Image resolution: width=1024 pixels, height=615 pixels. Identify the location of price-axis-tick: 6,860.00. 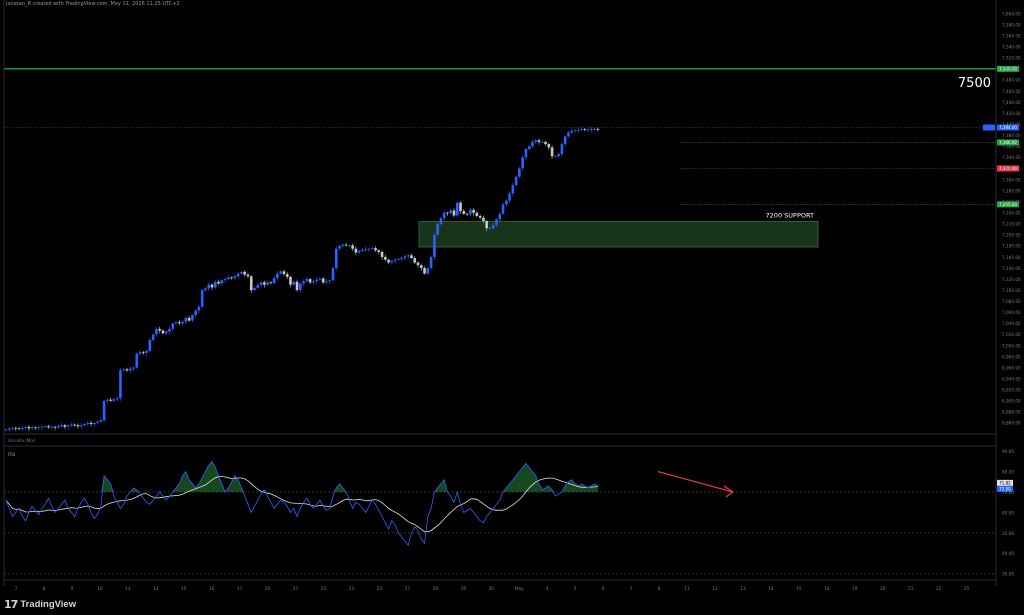
(1011, 423).